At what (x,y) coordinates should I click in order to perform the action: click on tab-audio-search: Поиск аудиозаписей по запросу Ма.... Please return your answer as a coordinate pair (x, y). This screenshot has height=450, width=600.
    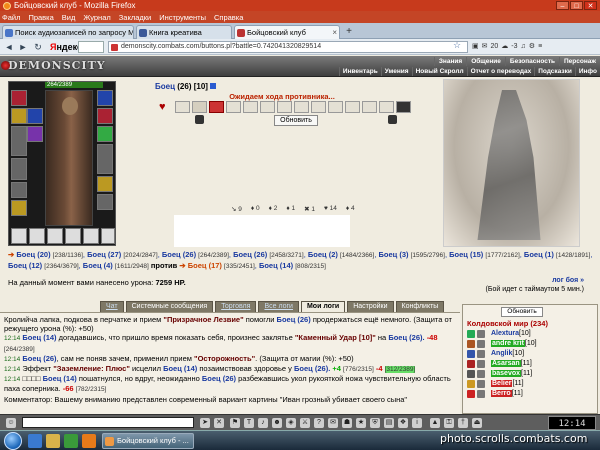
    Looking at the image, I should click on (68, 32).